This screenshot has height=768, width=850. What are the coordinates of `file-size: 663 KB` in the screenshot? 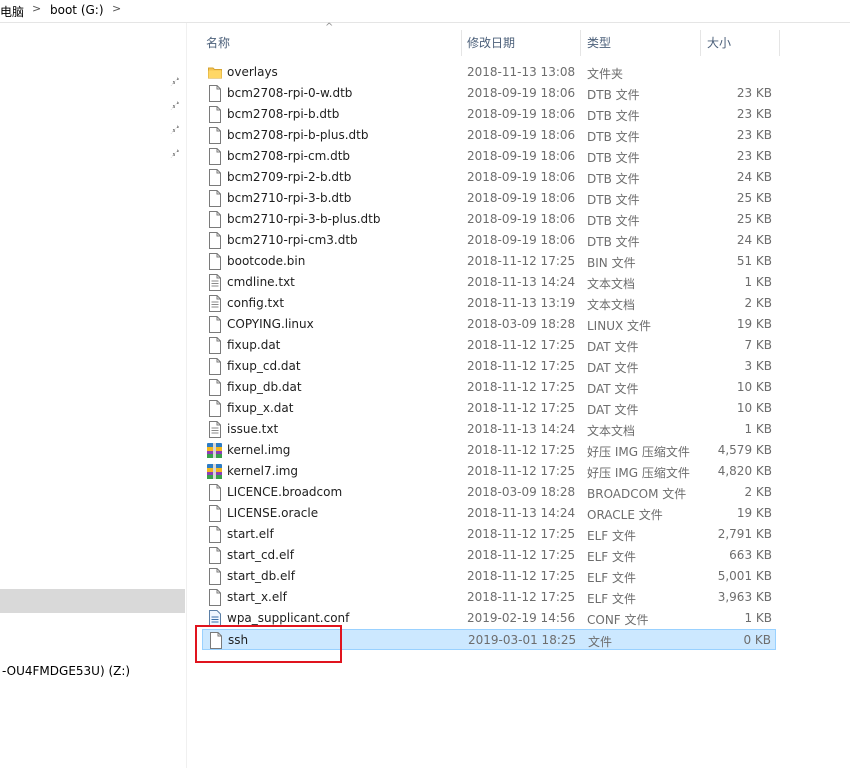 It's located at (750, 555).